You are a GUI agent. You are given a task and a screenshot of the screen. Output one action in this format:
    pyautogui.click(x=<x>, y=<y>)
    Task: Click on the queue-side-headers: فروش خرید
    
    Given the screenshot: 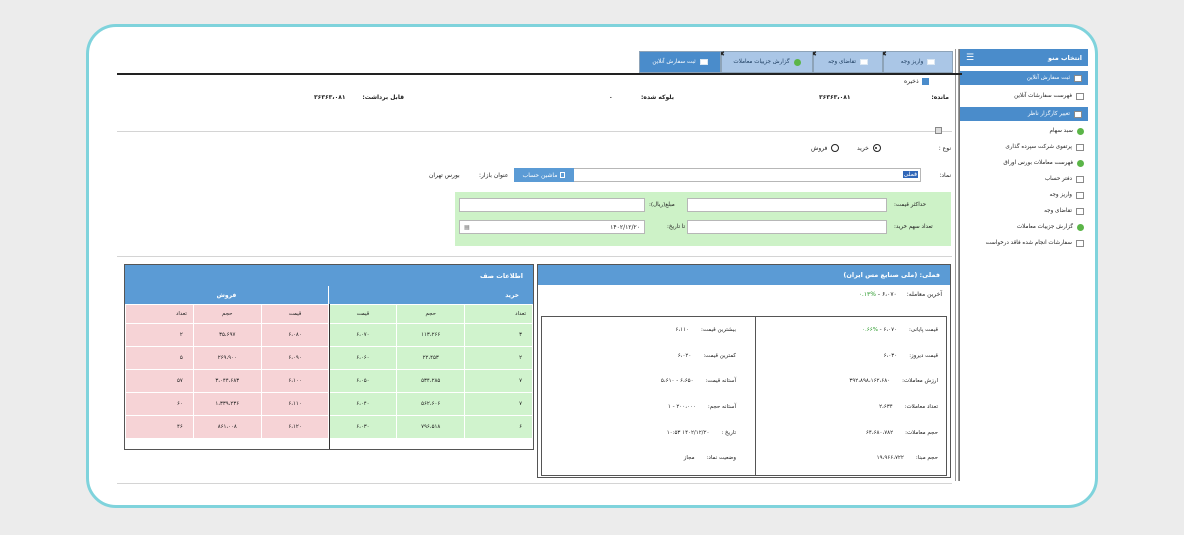 What is the action you would take?
    pyautogui.click(x=329, y=295)
    